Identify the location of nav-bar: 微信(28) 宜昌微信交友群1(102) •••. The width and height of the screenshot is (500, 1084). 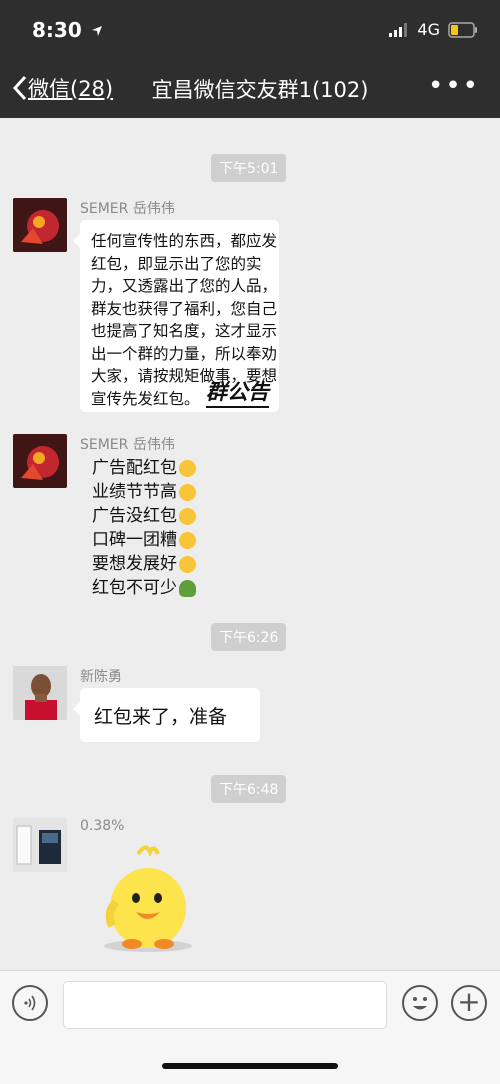
(250, 89).